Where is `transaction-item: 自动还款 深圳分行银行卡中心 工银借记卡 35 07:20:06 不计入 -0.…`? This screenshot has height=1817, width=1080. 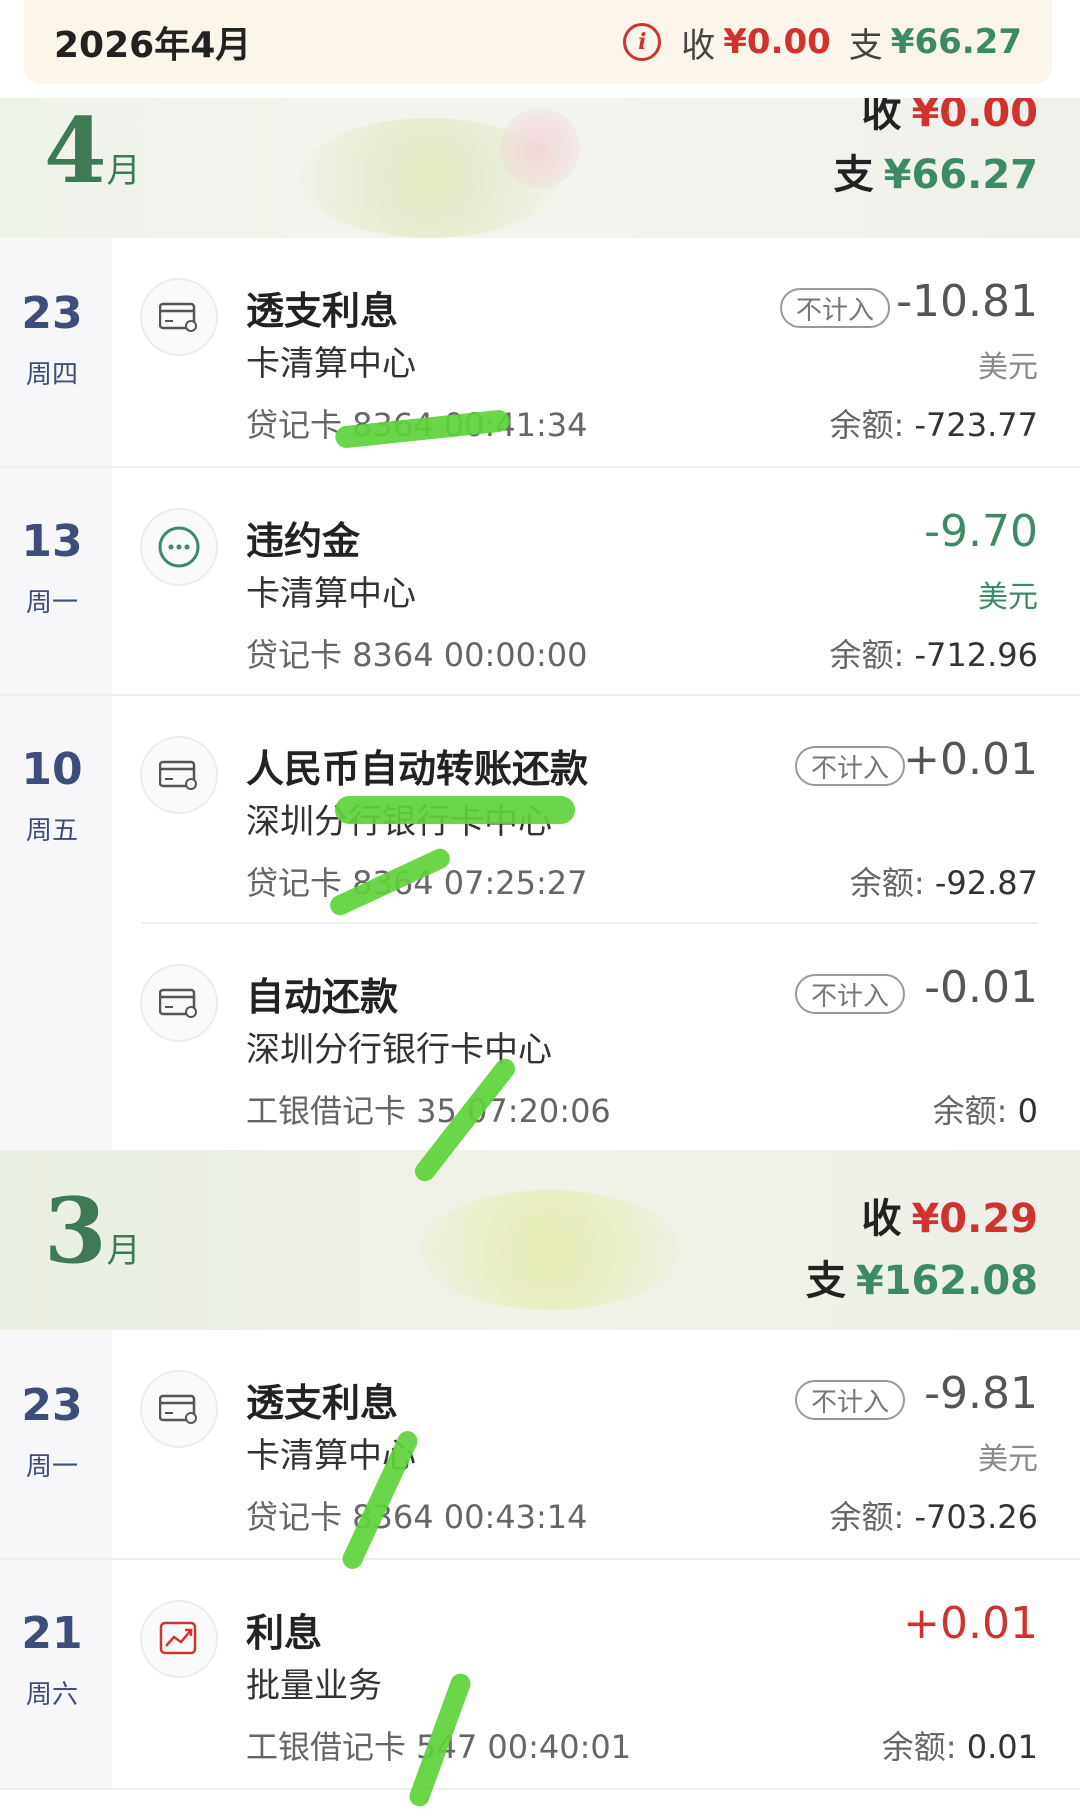
transaction-item: 自动还款 深圳分行银行卡中心 工银借记卡 35 07:20:06 不计入 -0.… is located at coordinates (596, 1038).